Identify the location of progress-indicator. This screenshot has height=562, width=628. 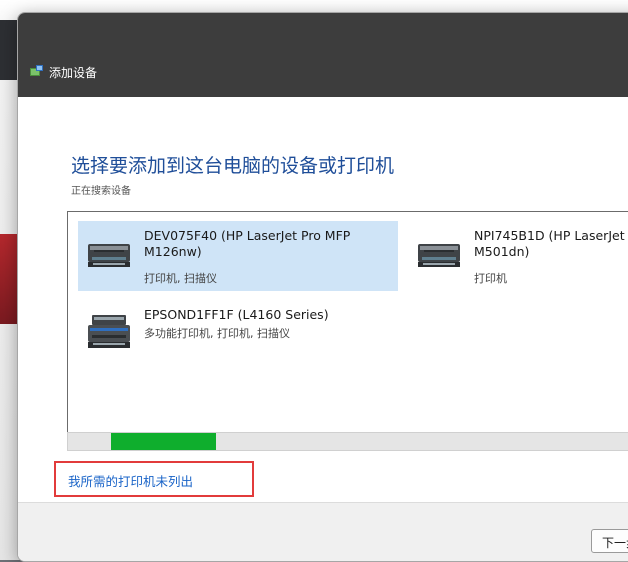
(163, 441).